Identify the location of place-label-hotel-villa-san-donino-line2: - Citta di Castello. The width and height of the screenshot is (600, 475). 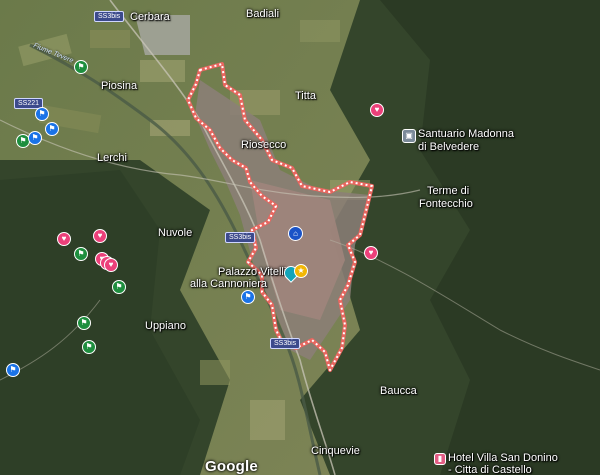
(490, 469).